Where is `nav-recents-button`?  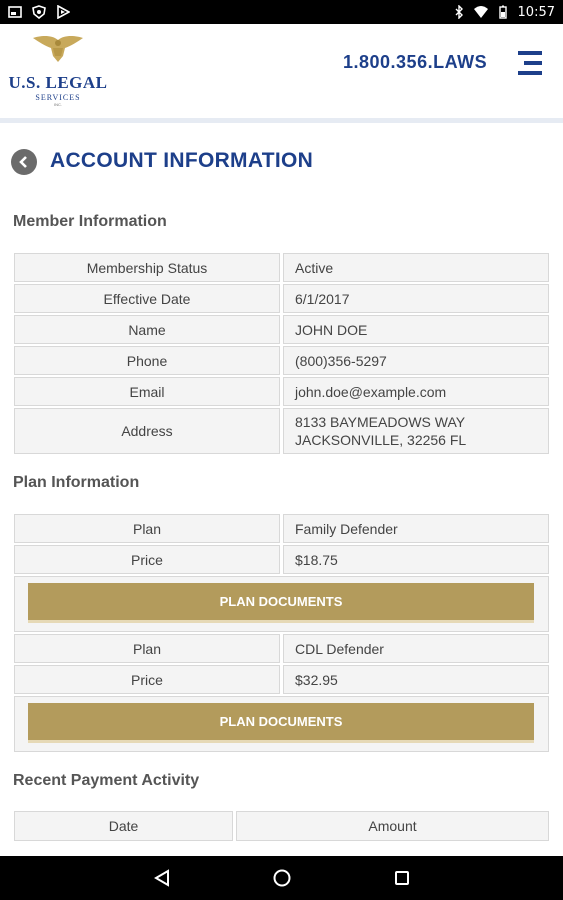 nav-recents-button is located at coordinates (402, 878).